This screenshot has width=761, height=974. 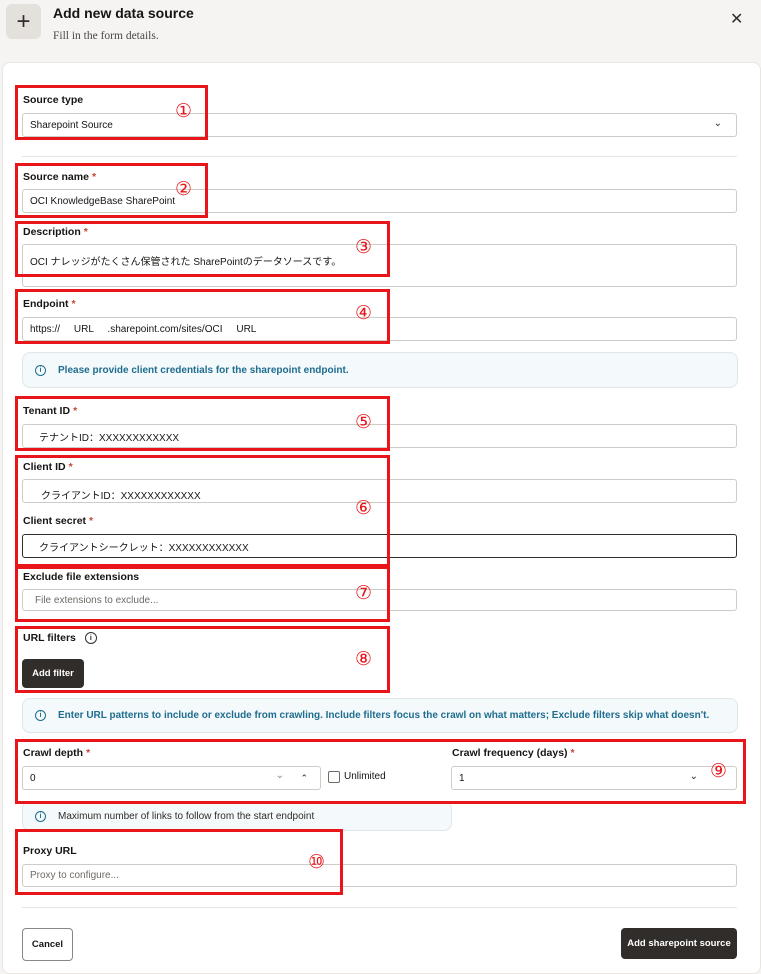 I want to click on dialog-title: Add new data source, so click(x=123, y=13).